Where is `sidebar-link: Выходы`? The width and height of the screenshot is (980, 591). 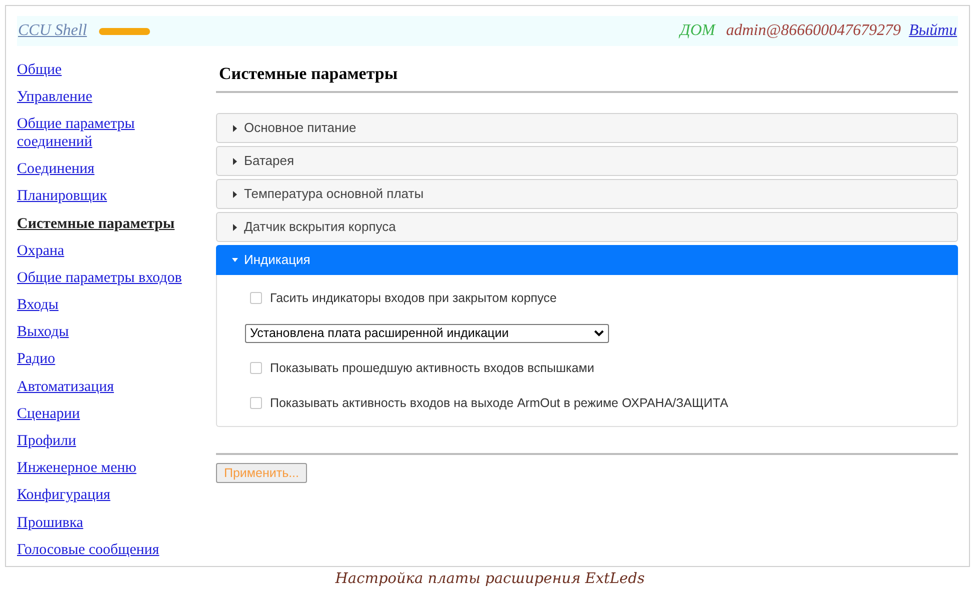 sidebar-link: Выходы is located at coordinates (107, 332).